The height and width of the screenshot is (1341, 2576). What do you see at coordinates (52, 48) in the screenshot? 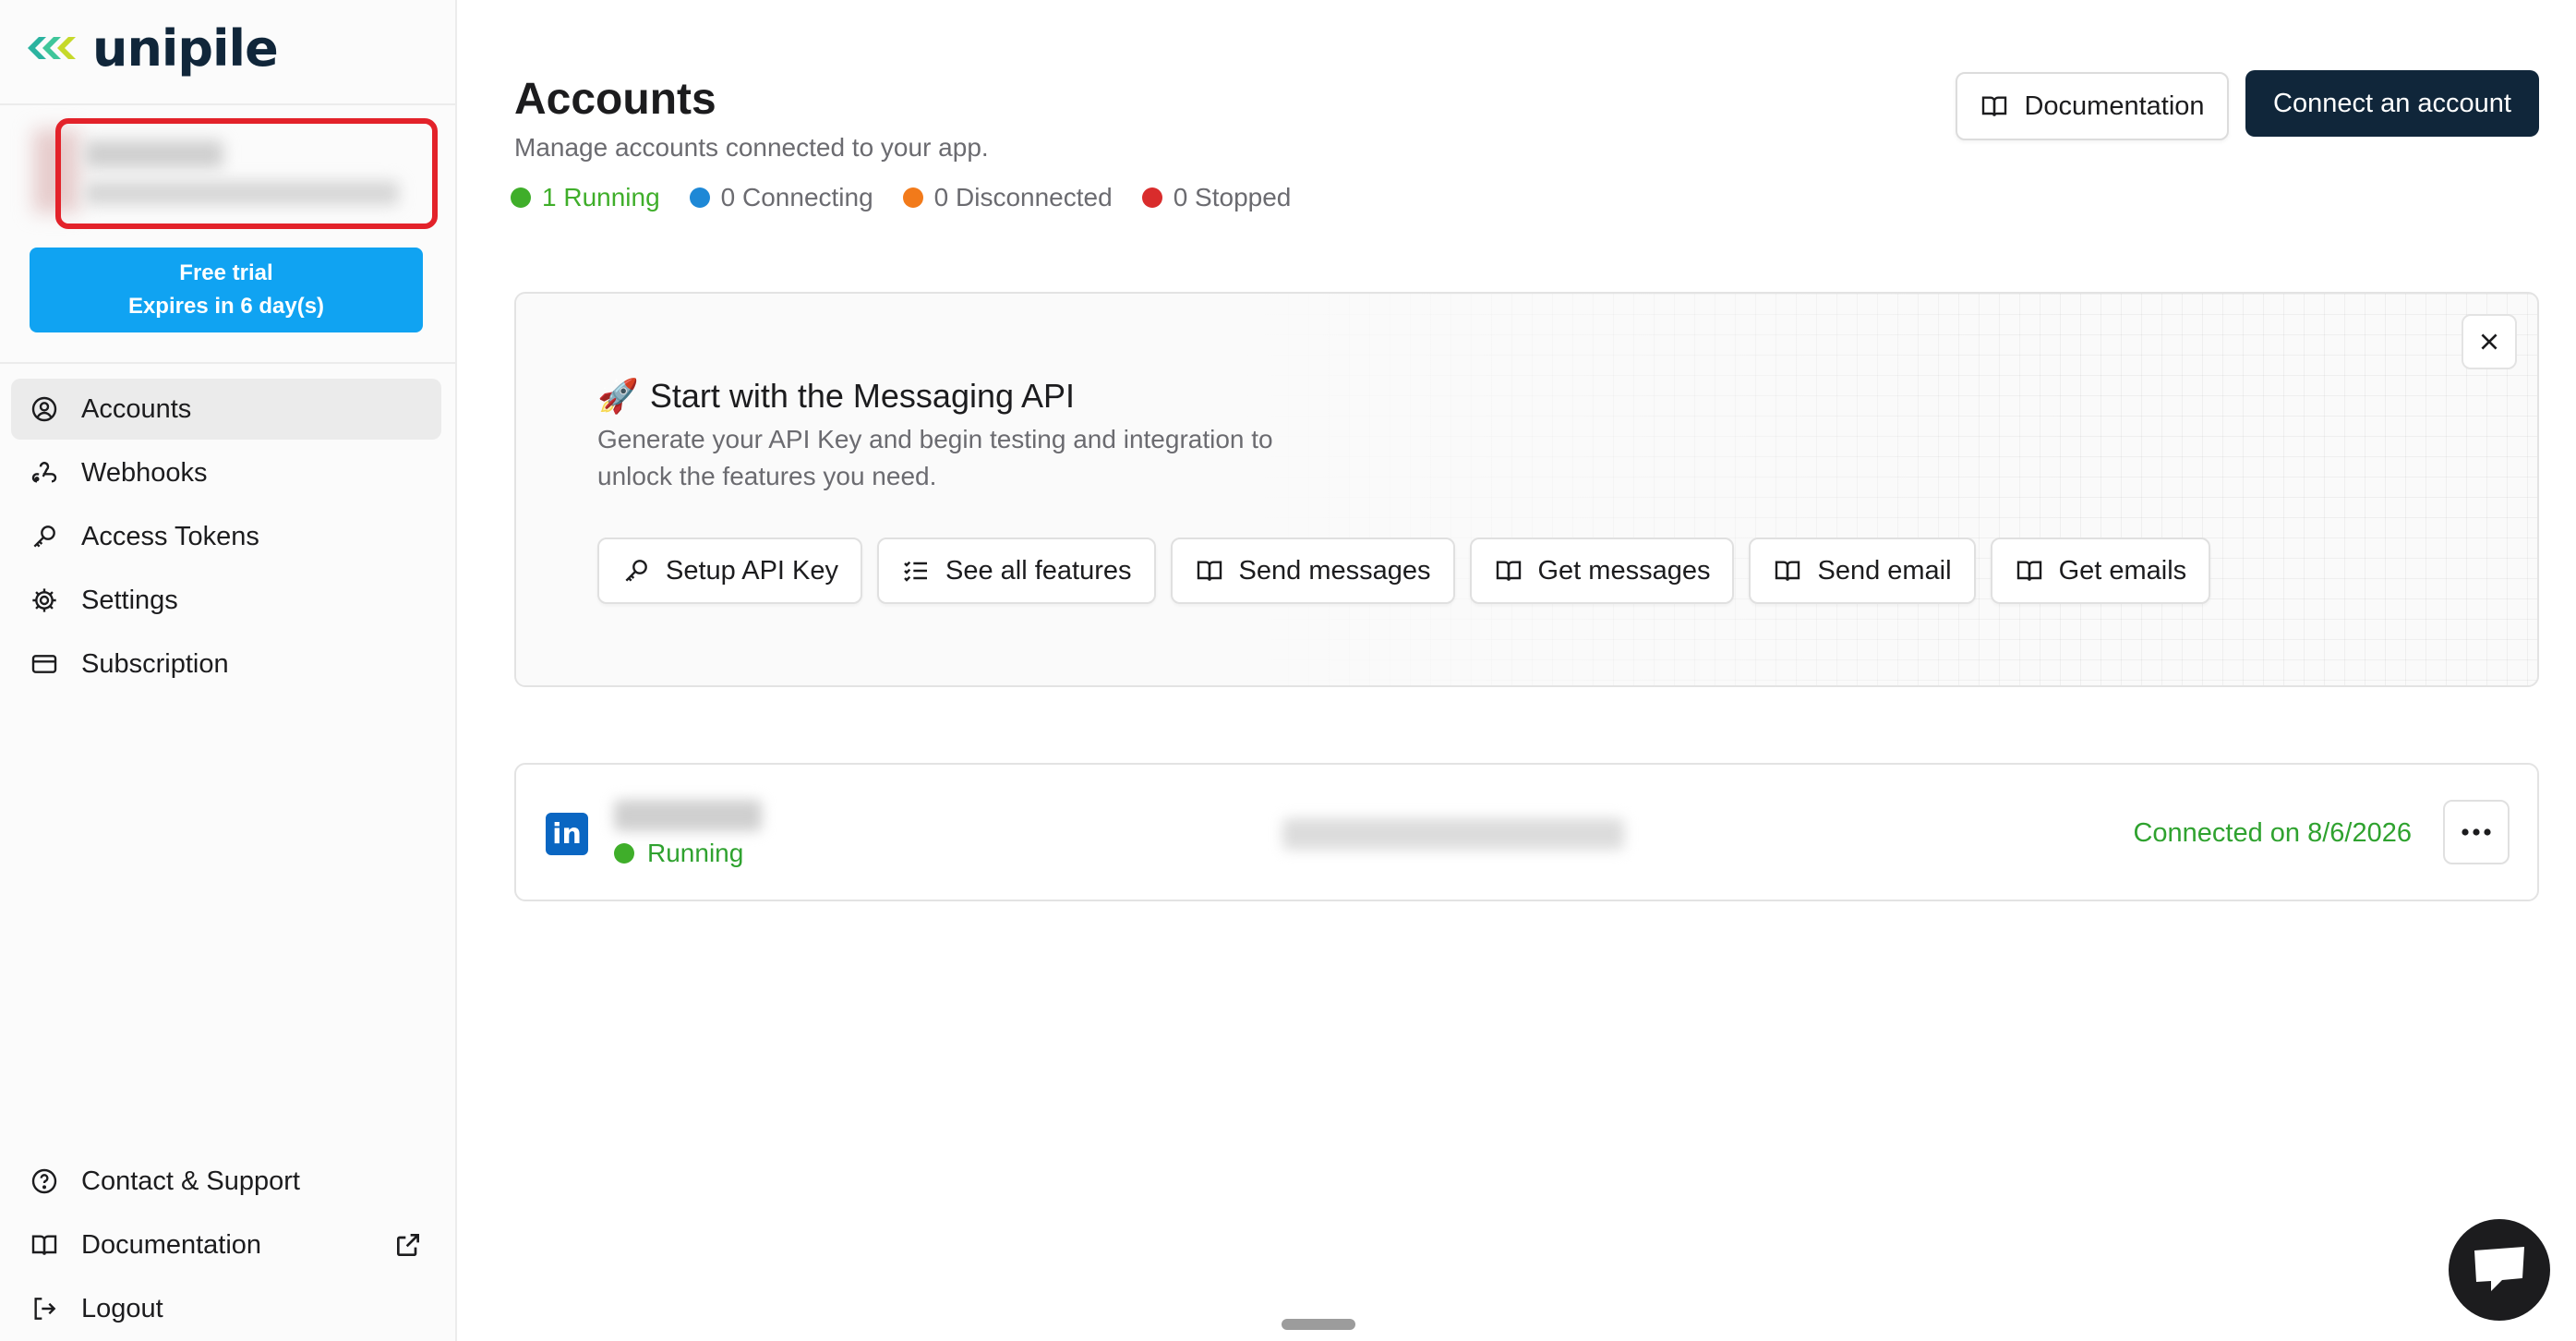
I see `unipile-logo-icon` at bounding box center [52, 48].